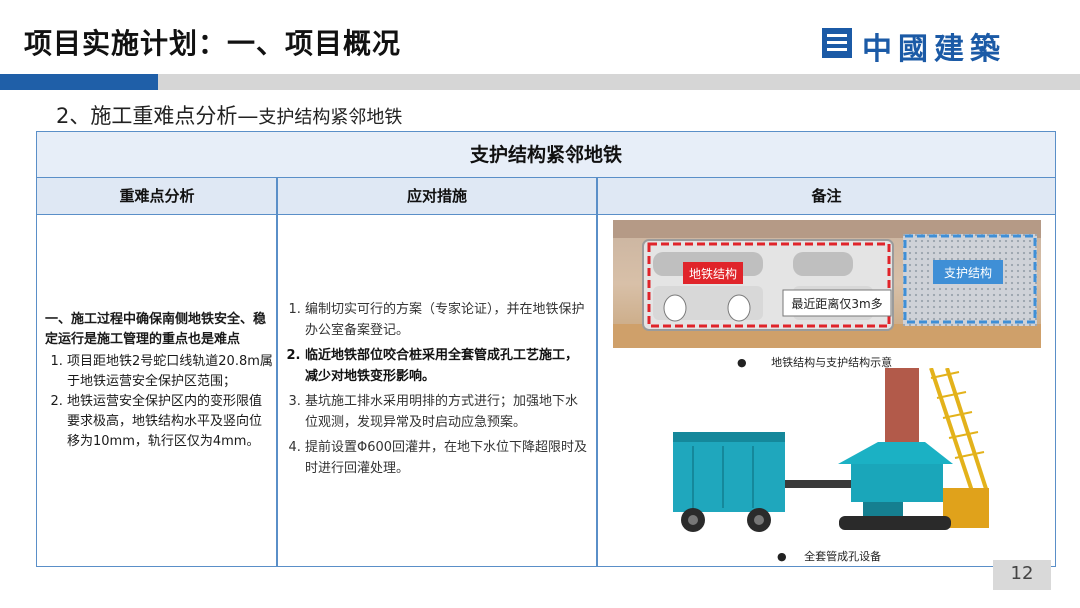 This screenshot has height=608, width=1080. I want to click on slide-title: 项目实施计划：一、项目概况, so click(213, 43).